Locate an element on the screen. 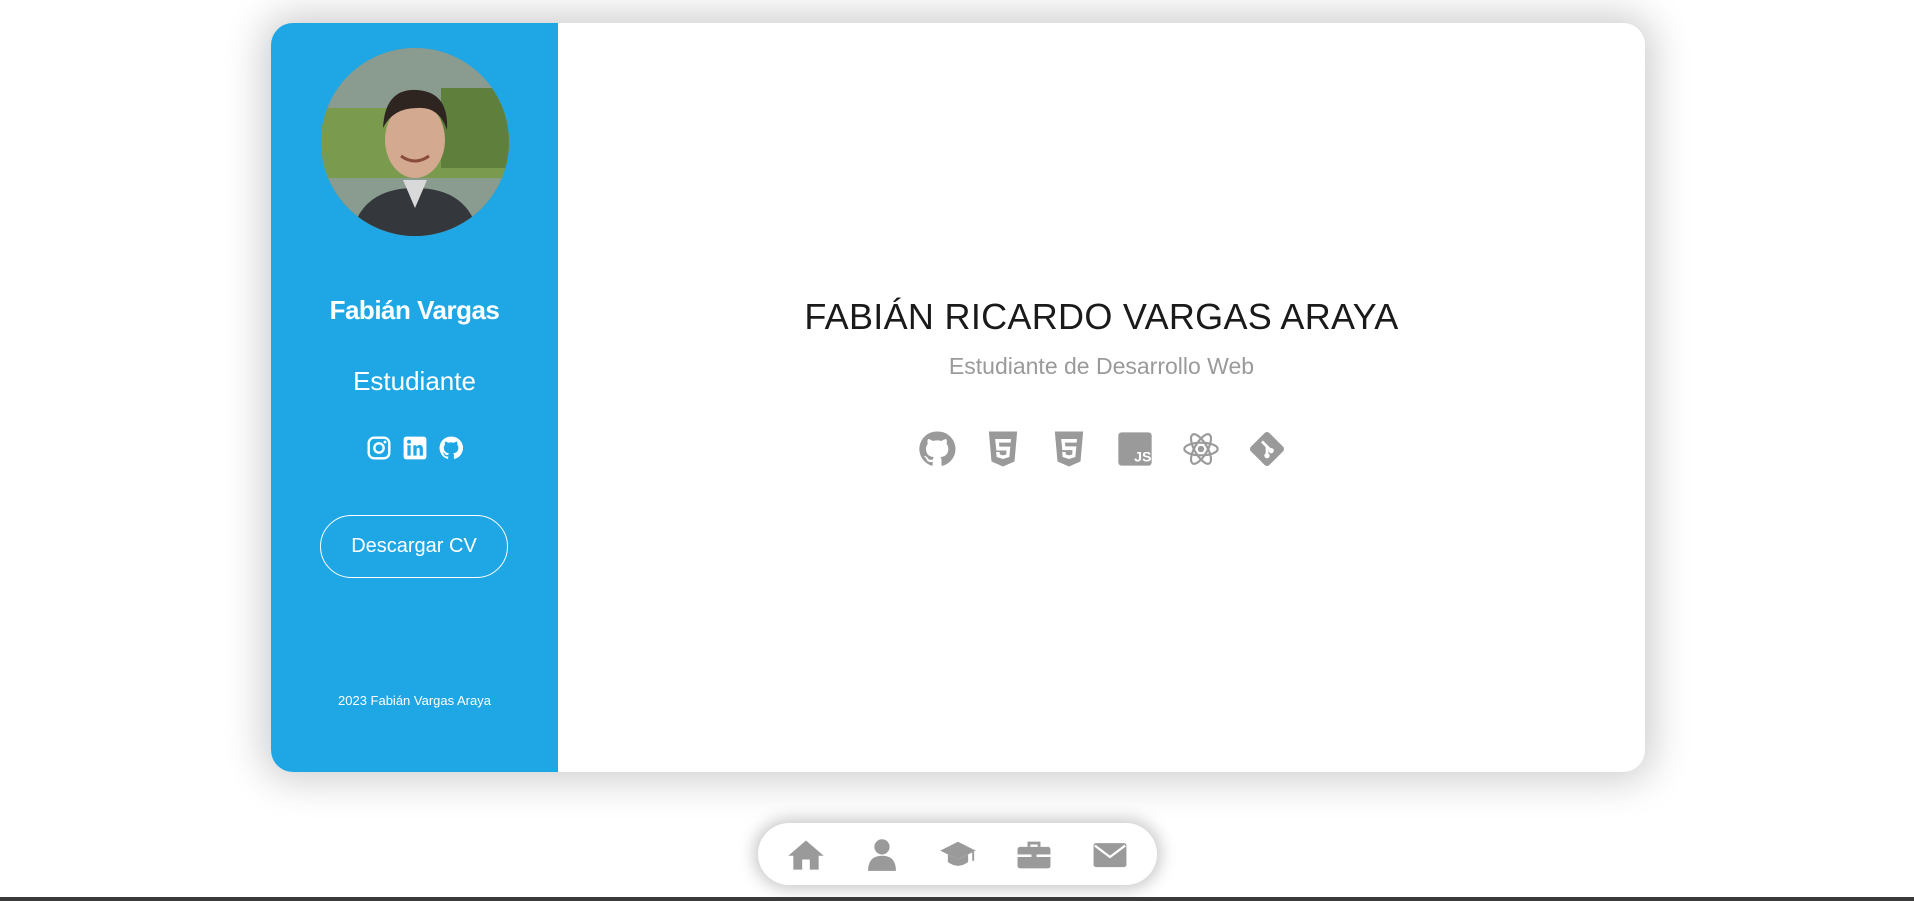 Image resolution: width=1914 pixels, height=901 pixels. envelope-icon is located at coordinates (1110, 854).